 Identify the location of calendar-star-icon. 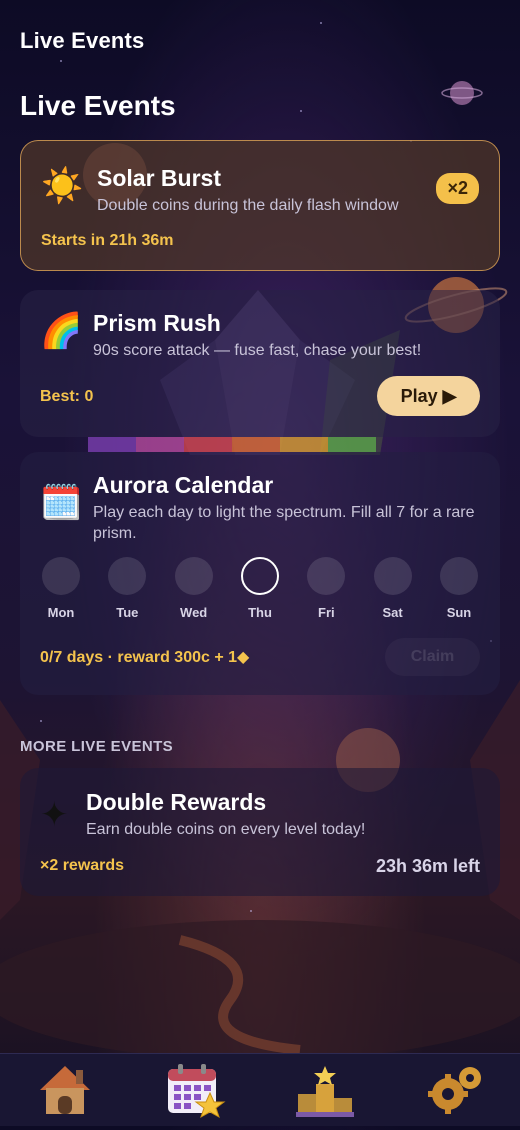
(197, 1091).